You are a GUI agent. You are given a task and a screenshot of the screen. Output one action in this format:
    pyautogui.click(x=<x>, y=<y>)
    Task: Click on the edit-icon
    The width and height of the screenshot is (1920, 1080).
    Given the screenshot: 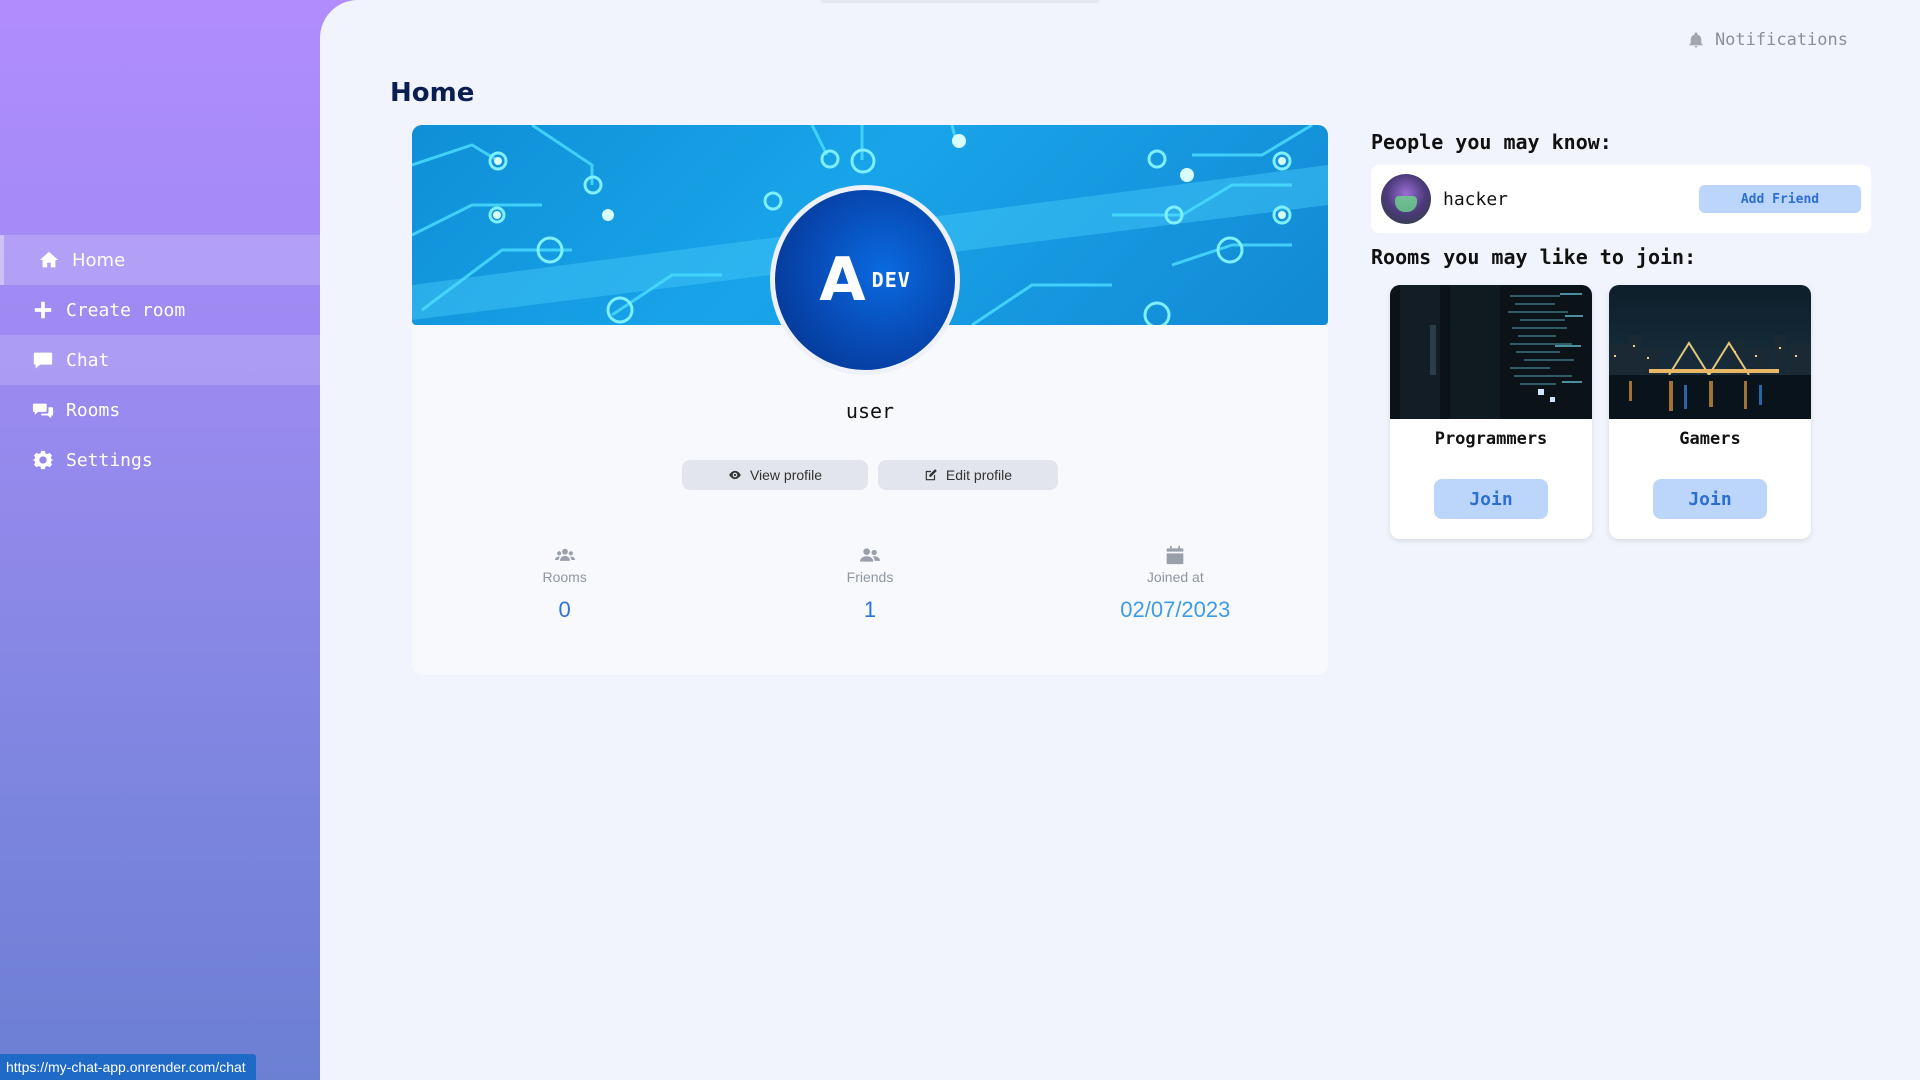 What is the action you would take?
    pyautogui.click(x=935, y=475)
    